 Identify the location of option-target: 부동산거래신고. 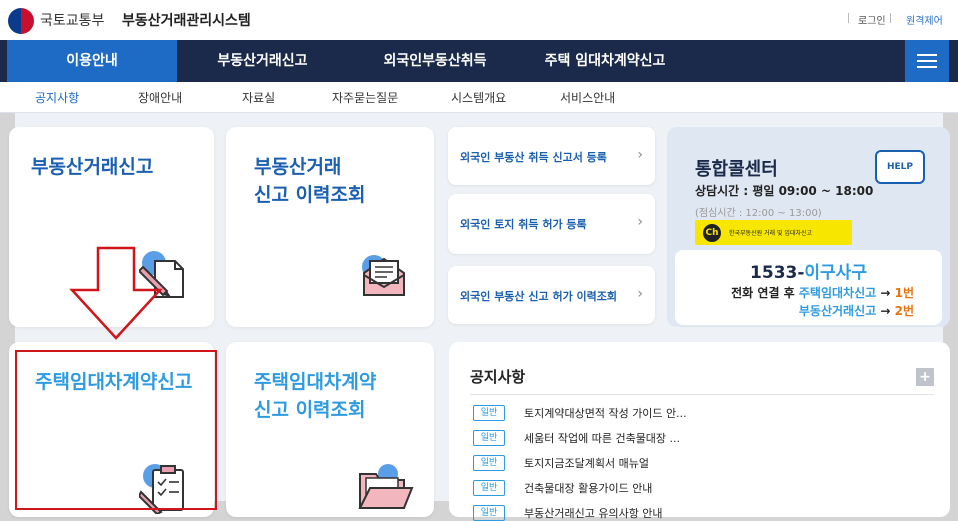
(837, 311).